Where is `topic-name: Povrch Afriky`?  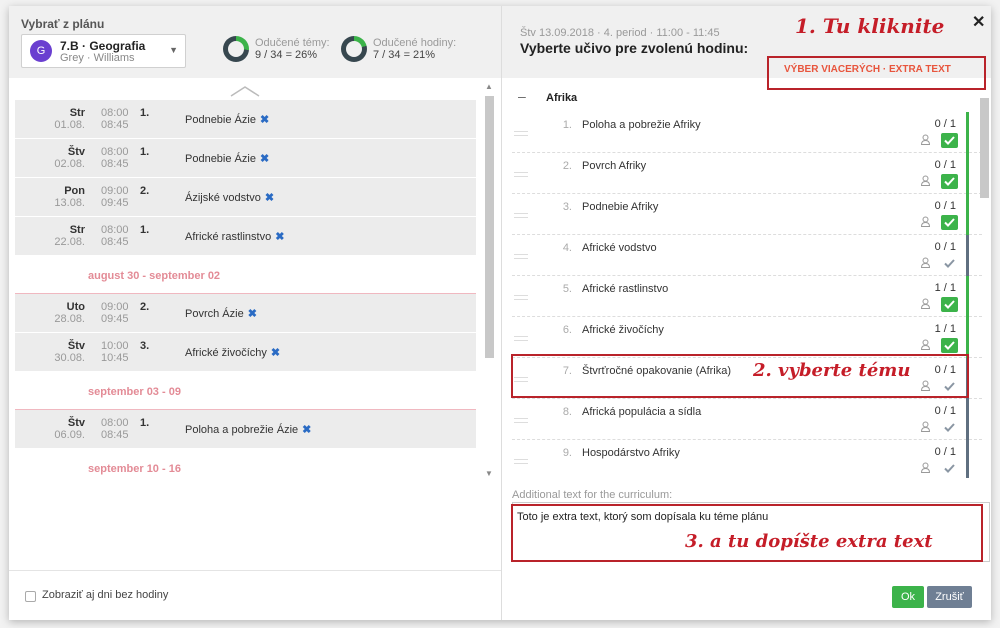
topic-name: Povrch Afriky is located at coordinates (614, 166).